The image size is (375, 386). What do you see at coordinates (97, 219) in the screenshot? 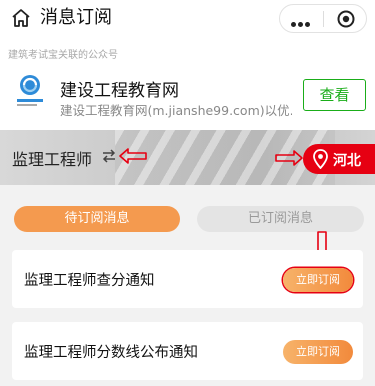
I see `tab-pending-subscriptions: 待订阅消息` at bounding box center [97, 219].